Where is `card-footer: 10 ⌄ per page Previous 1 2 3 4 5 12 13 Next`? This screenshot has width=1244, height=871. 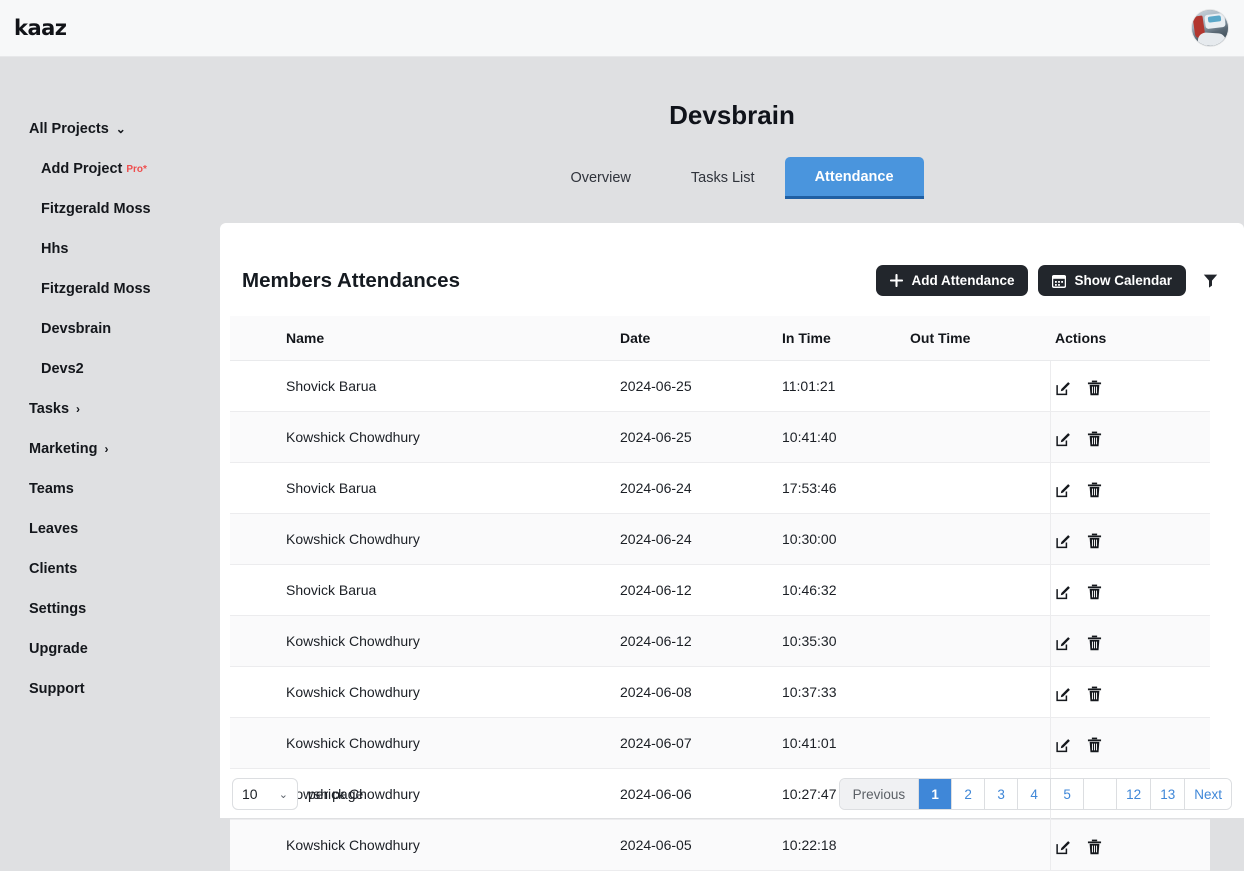
card-footer: 10 ⌄ per page Previous 1 2 3 4 5 12 13 Next is located at coordinates (732, 794).